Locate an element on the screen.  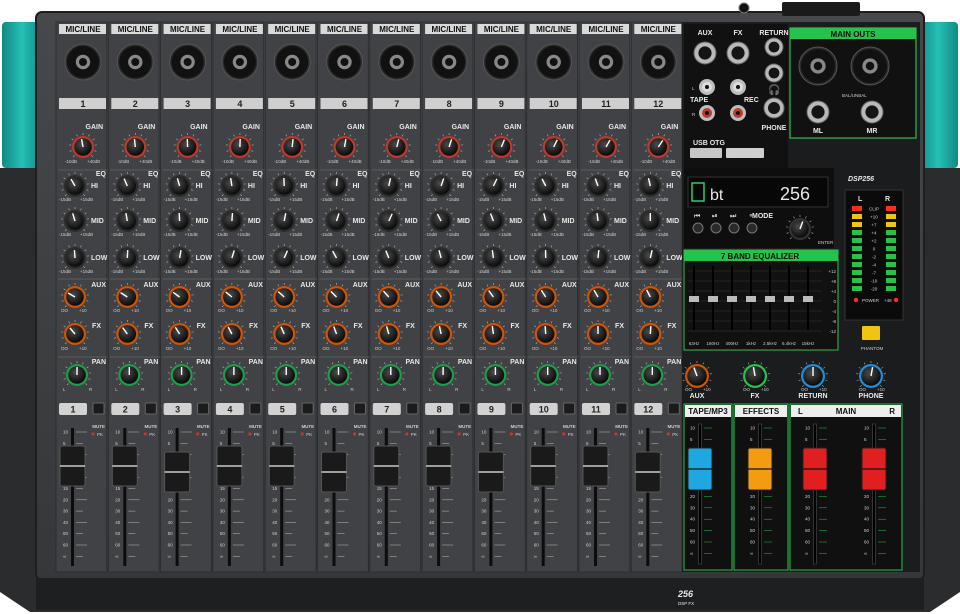
fader-scale-label: 60 is located at coordinates (118, 545).